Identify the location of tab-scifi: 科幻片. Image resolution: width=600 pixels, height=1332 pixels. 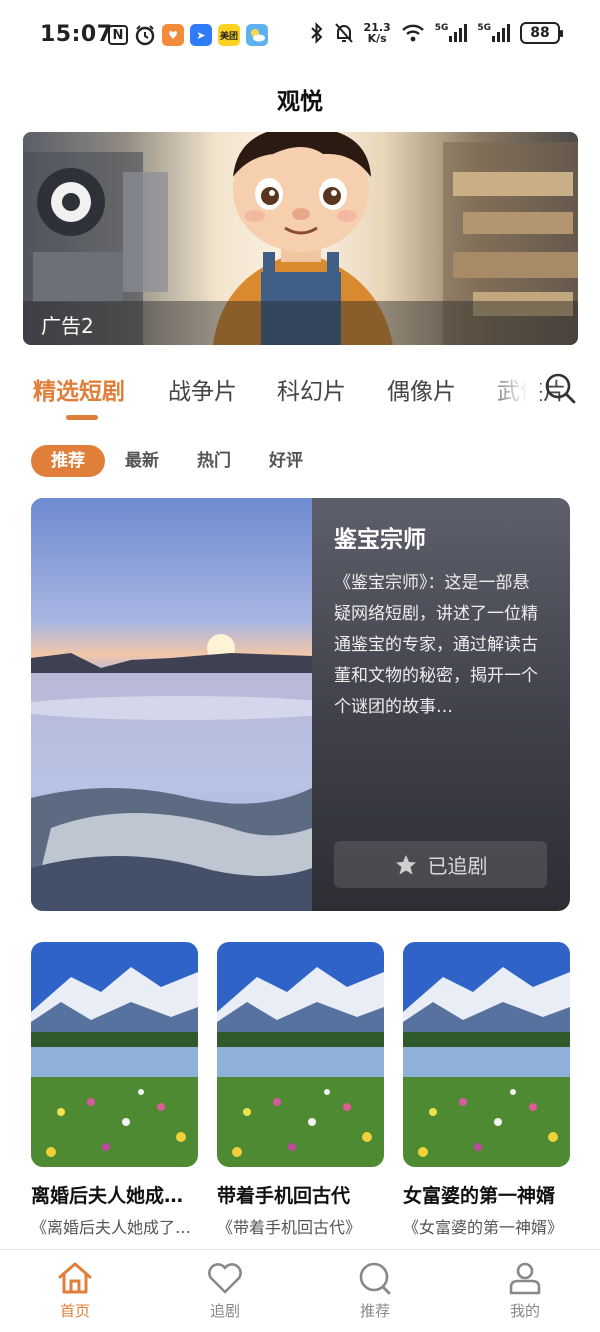
(311, 389).